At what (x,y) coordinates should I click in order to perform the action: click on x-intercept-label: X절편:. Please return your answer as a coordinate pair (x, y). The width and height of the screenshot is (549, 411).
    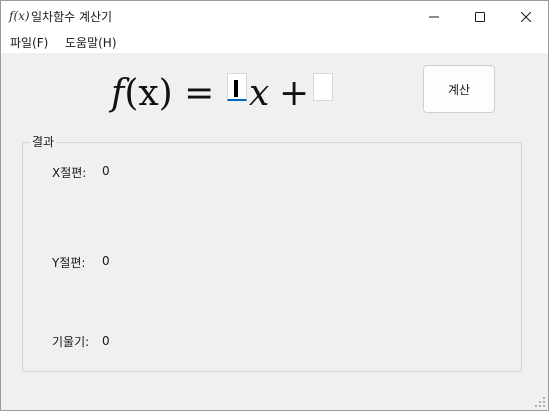
    Looking at the image, I should click on (69, 173).